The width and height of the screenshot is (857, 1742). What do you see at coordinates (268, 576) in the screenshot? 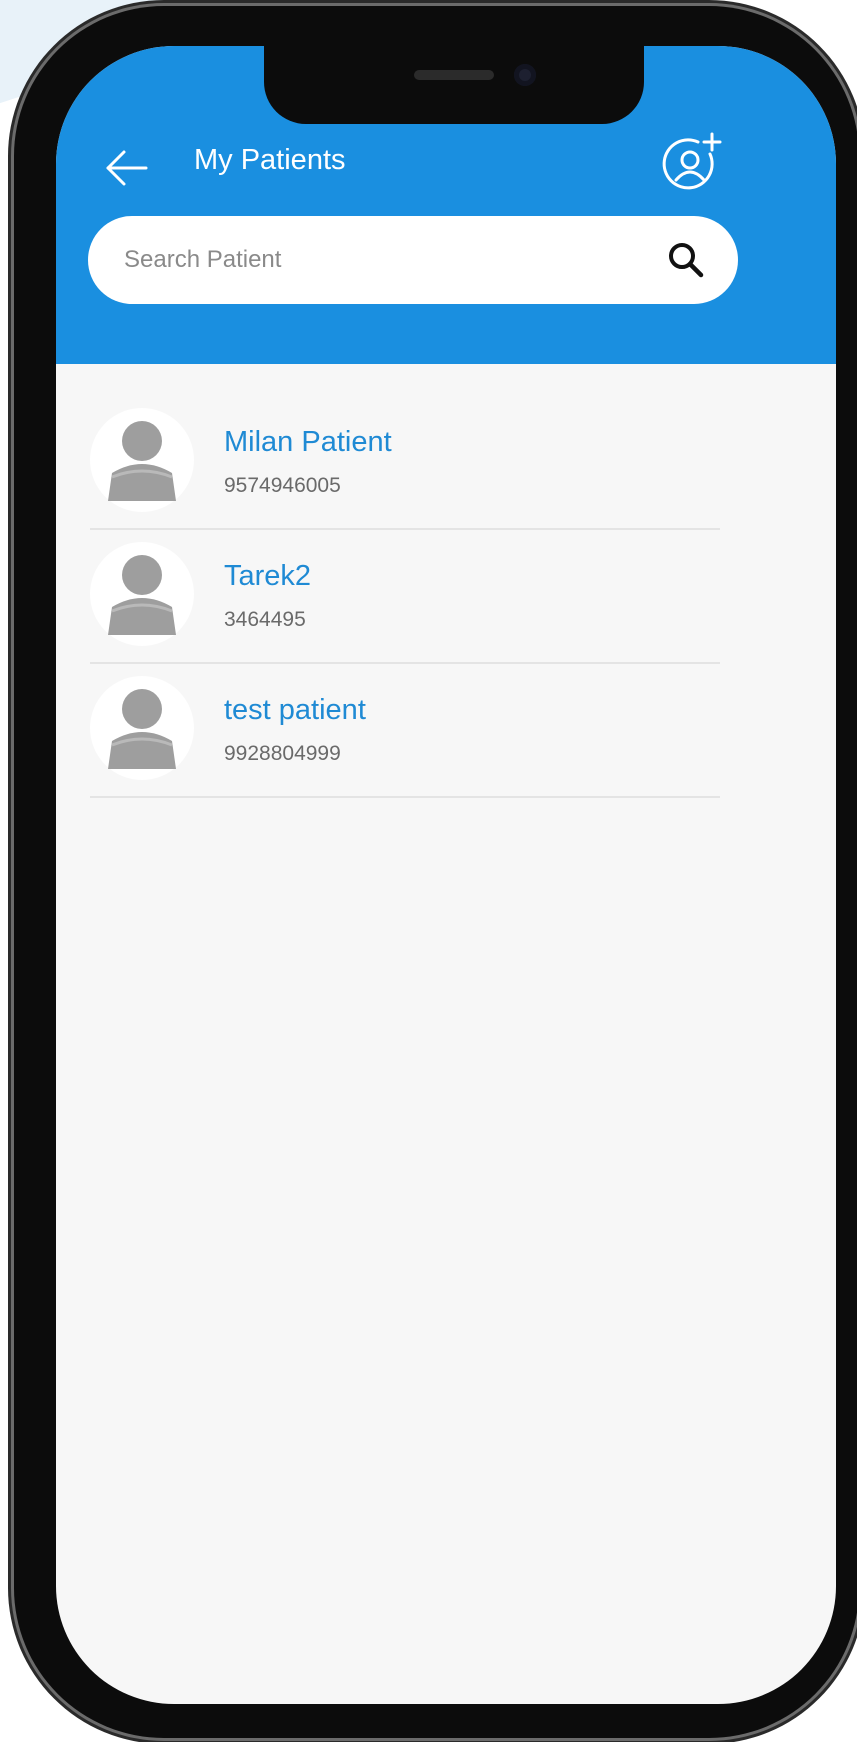
I see `patient-name: Tarek2` at bounding box center [268, 576].